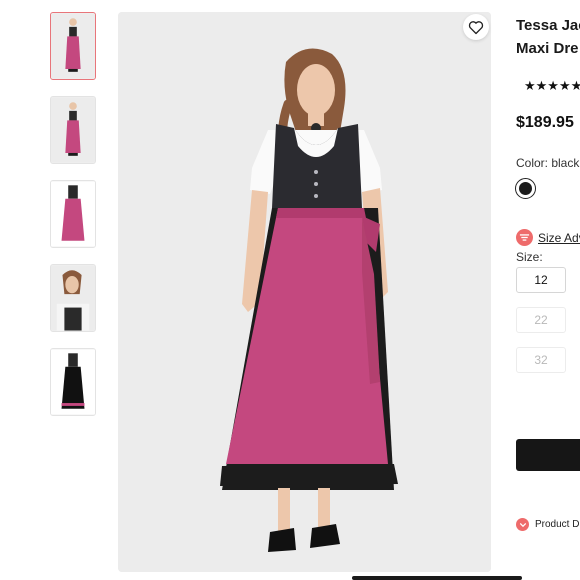 This screenshot has width=580, height=580. I want to click on chevron-down-icon, so click(522, 524).